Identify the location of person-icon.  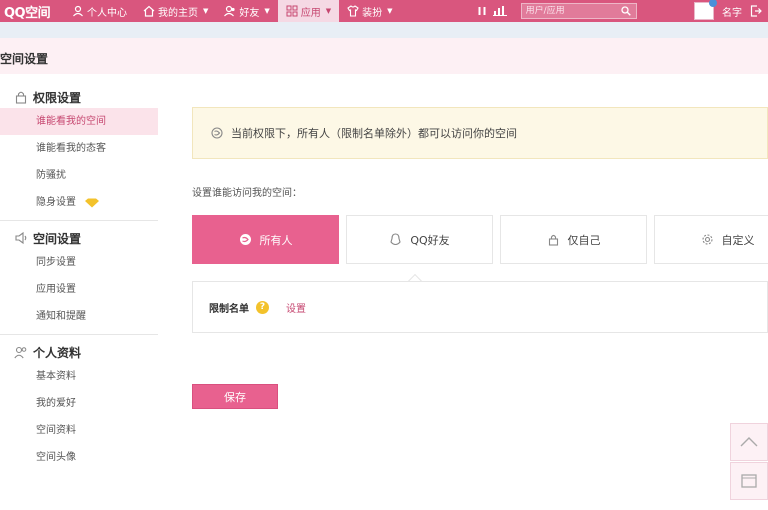
(78, 11).